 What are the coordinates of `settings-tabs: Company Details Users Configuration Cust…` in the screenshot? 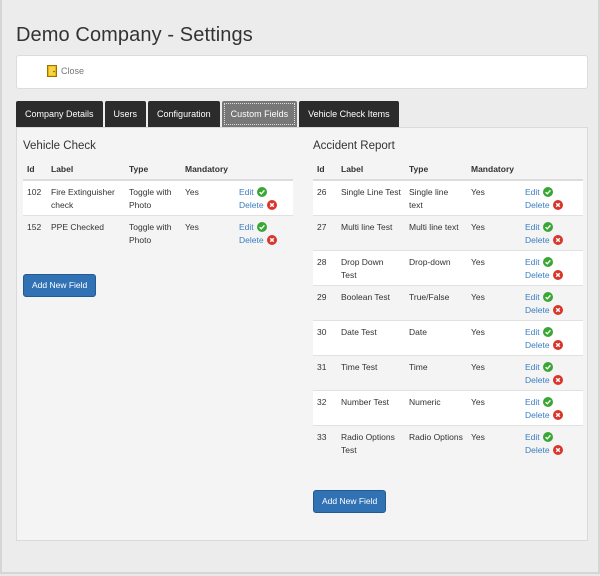 It's located at (208, 114).